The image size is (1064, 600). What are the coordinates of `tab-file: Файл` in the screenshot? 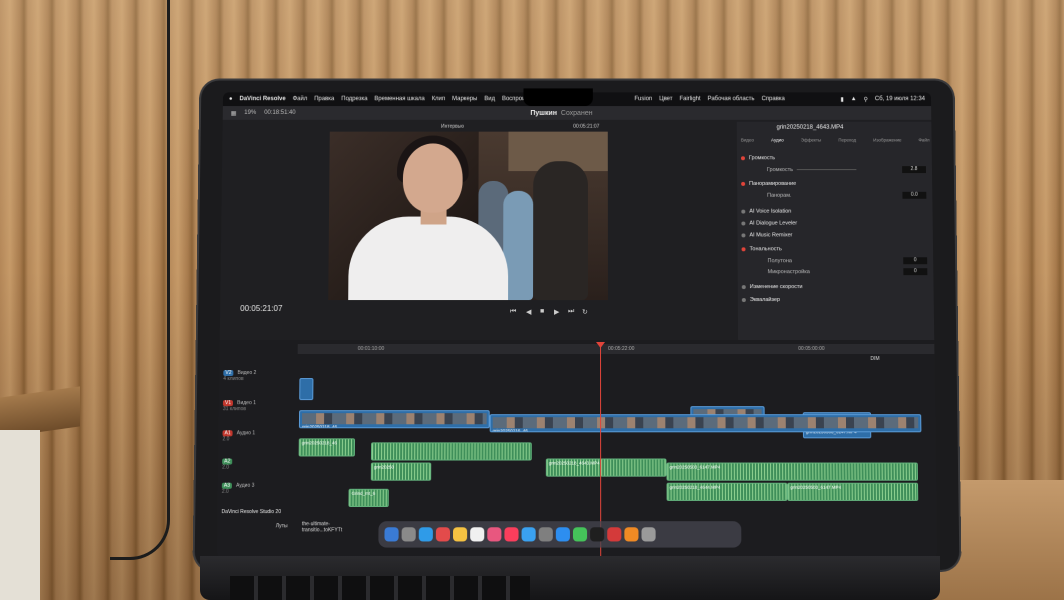 It's located at (924, 140).